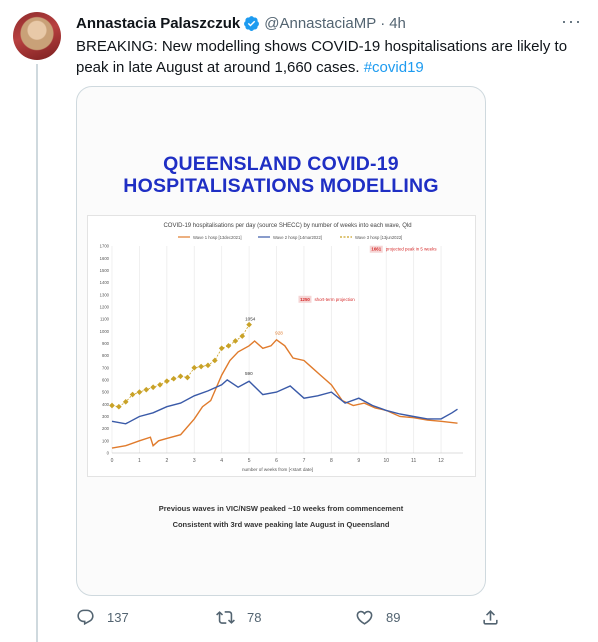 Image resolution: width=598 pixels, height=642 pixels. What do you see at coordinates (105, 294) in the screenshot?
I see `y-tick-label: 1300` at bounding box center [105, 294].